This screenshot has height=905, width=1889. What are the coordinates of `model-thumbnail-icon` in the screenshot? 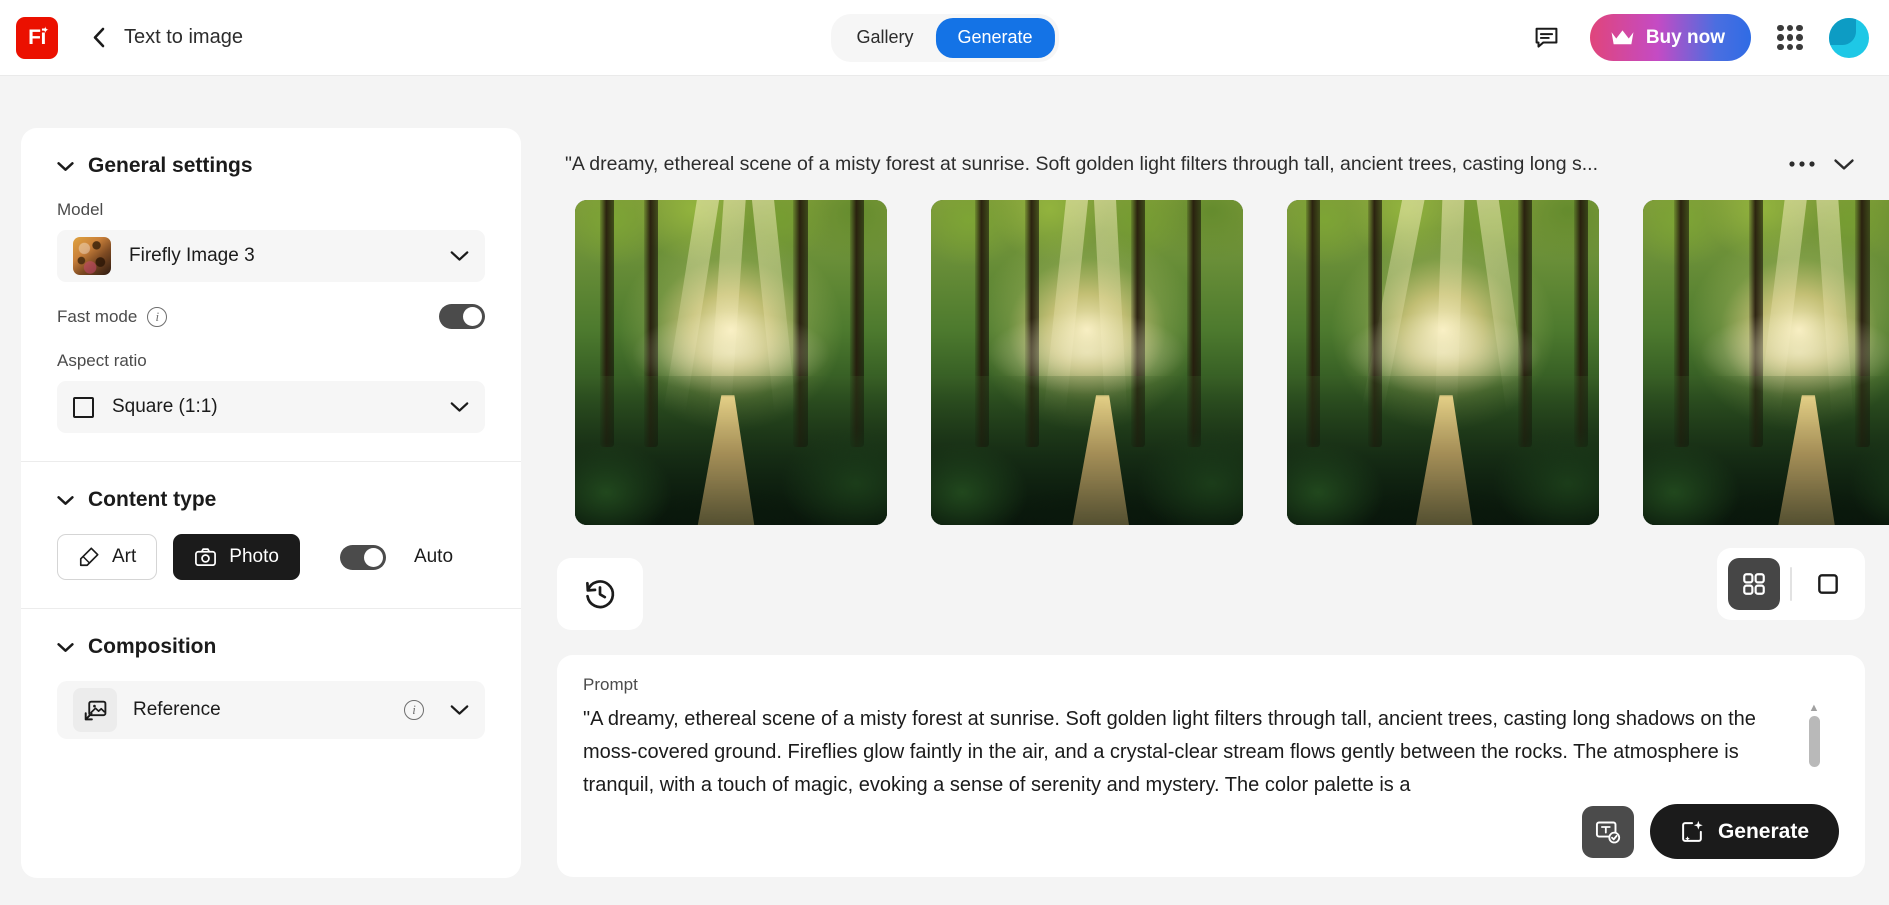 It's located at (92, 256).